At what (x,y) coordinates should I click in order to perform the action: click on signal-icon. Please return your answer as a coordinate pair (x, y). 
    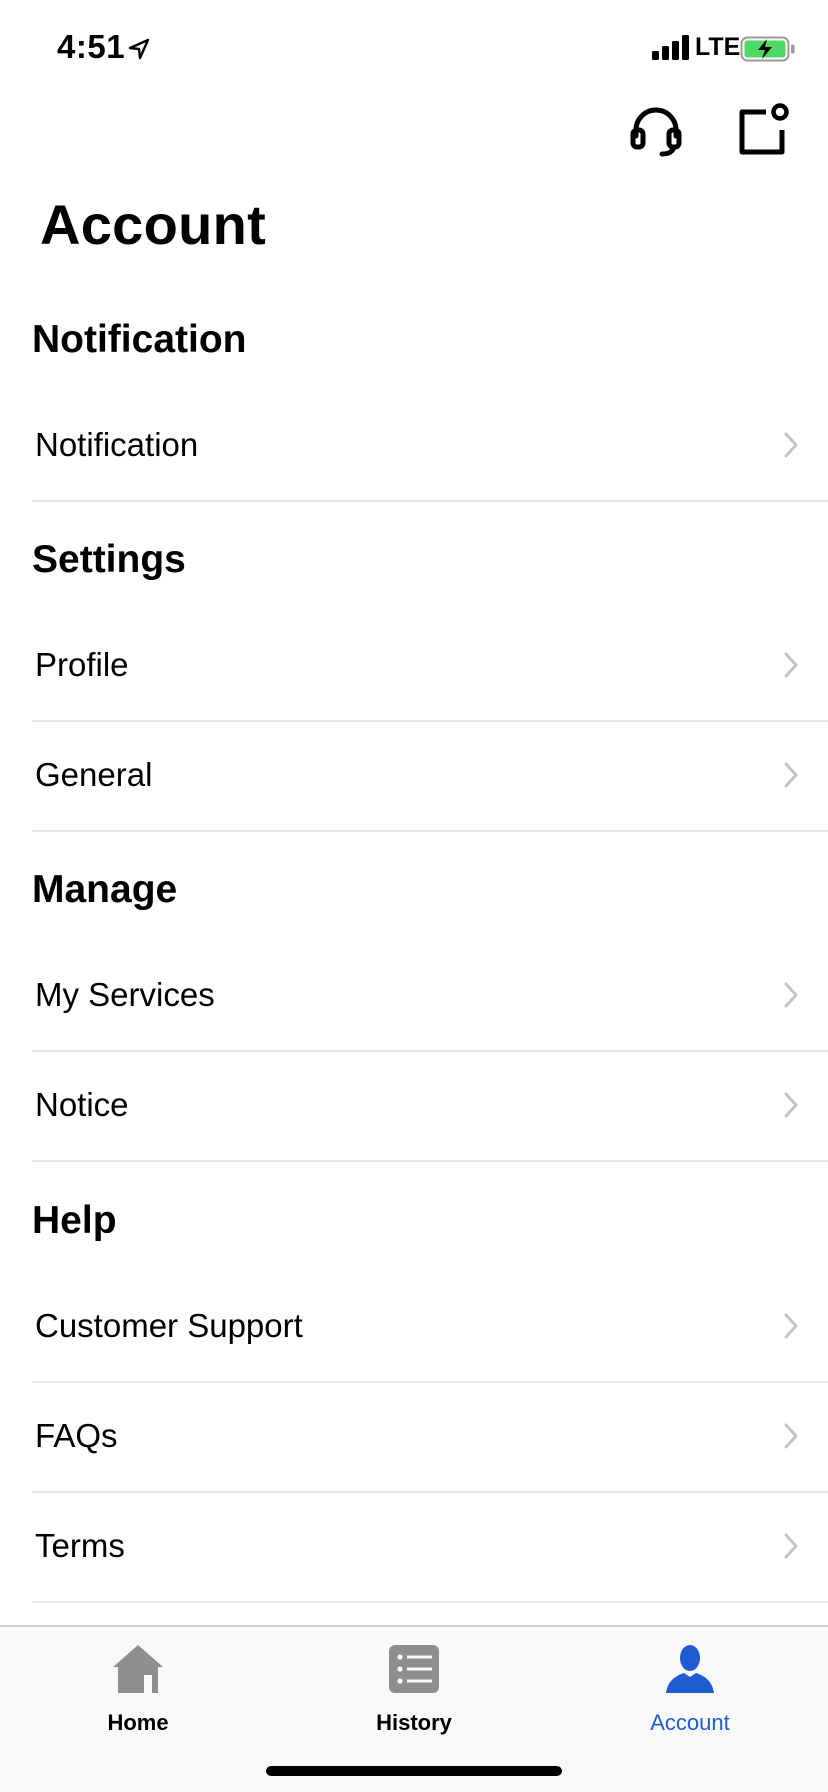
    Looking at the image, I should click on (670, 47).